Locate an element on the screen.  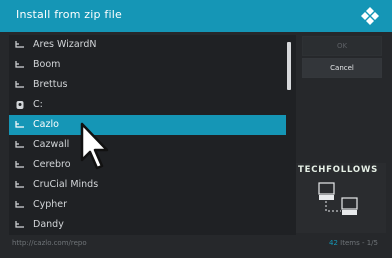
drive-icon is located at coordinates (20, 105).